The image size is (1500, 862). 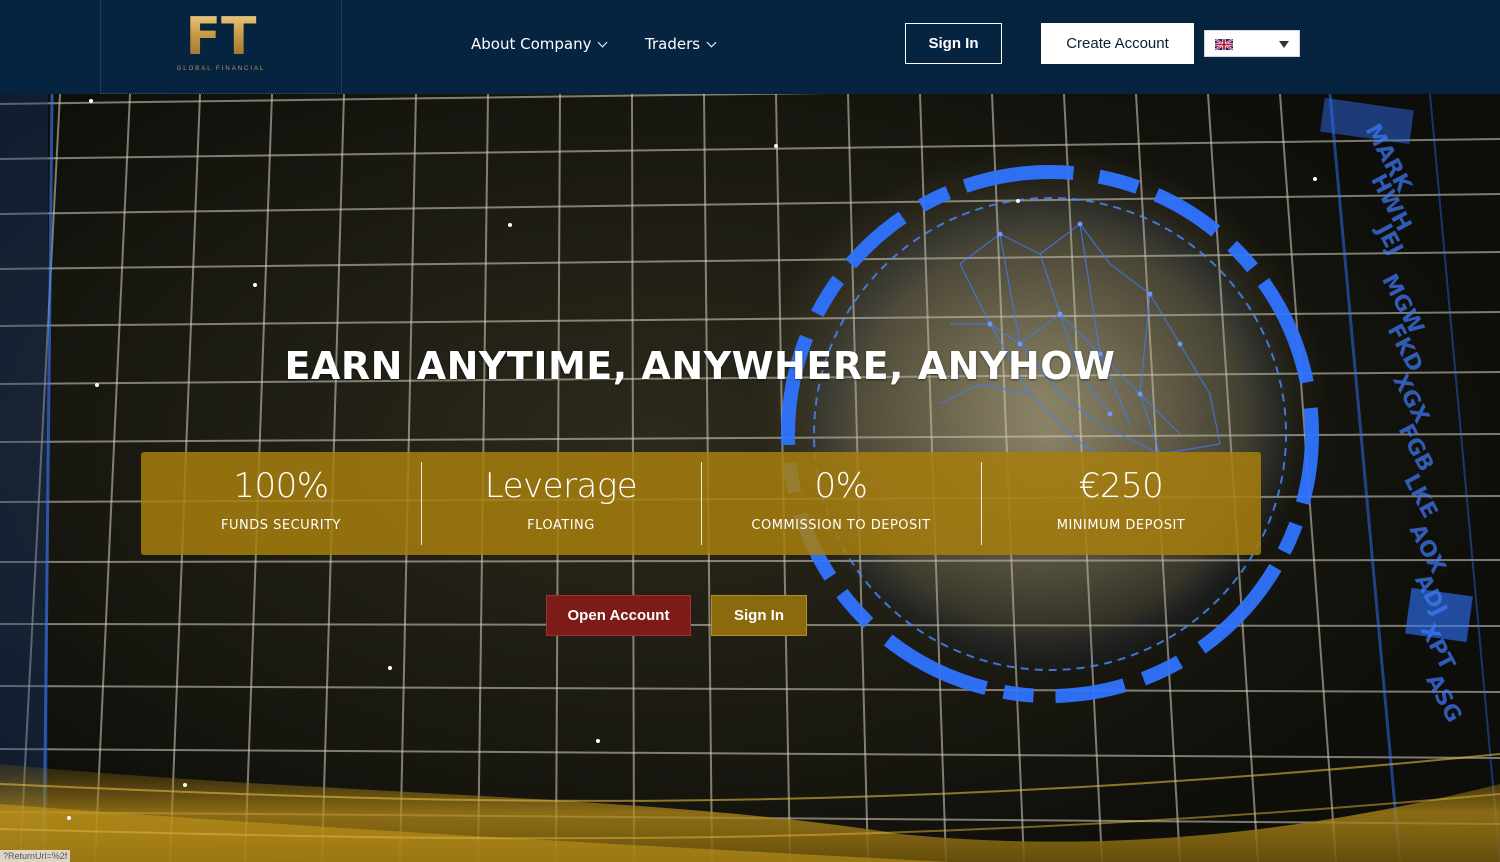 I want to click on hud-ticker-label: ASG, so click(x=1443, y=698).